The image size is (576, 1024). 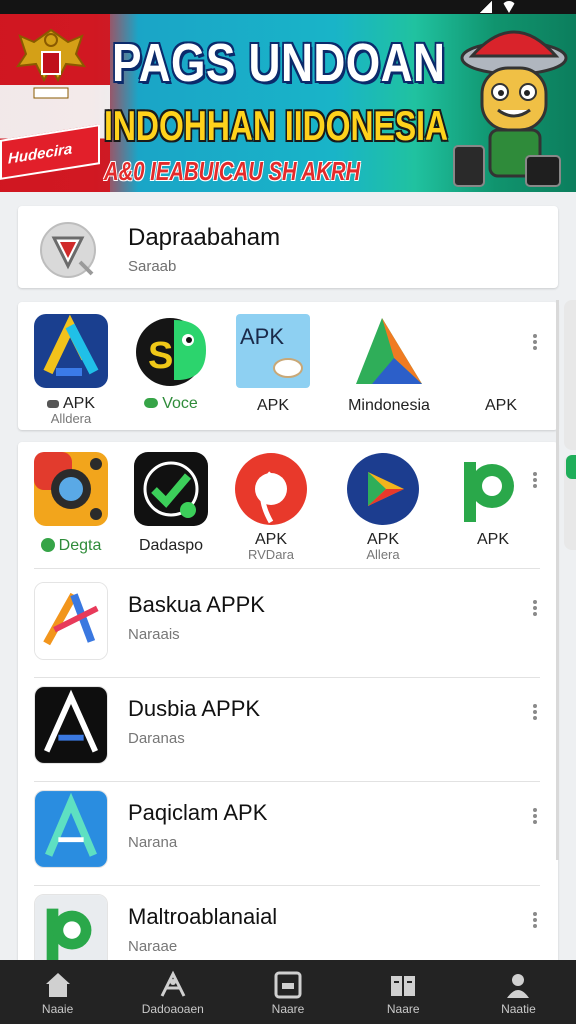 I want to click on list-item-title: Baskua APPK, so click(x=196, y=604).